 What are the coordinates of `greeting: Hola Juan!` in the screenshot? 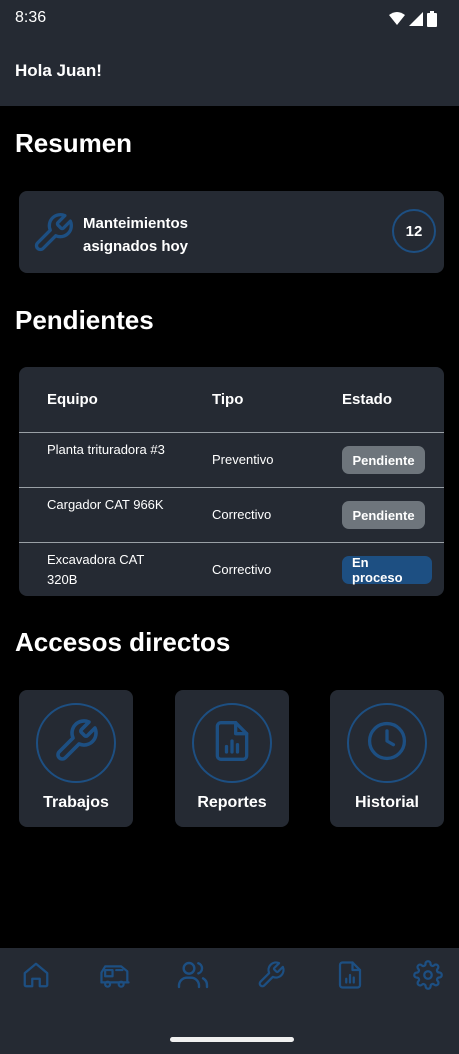 It's located at (58, 70).